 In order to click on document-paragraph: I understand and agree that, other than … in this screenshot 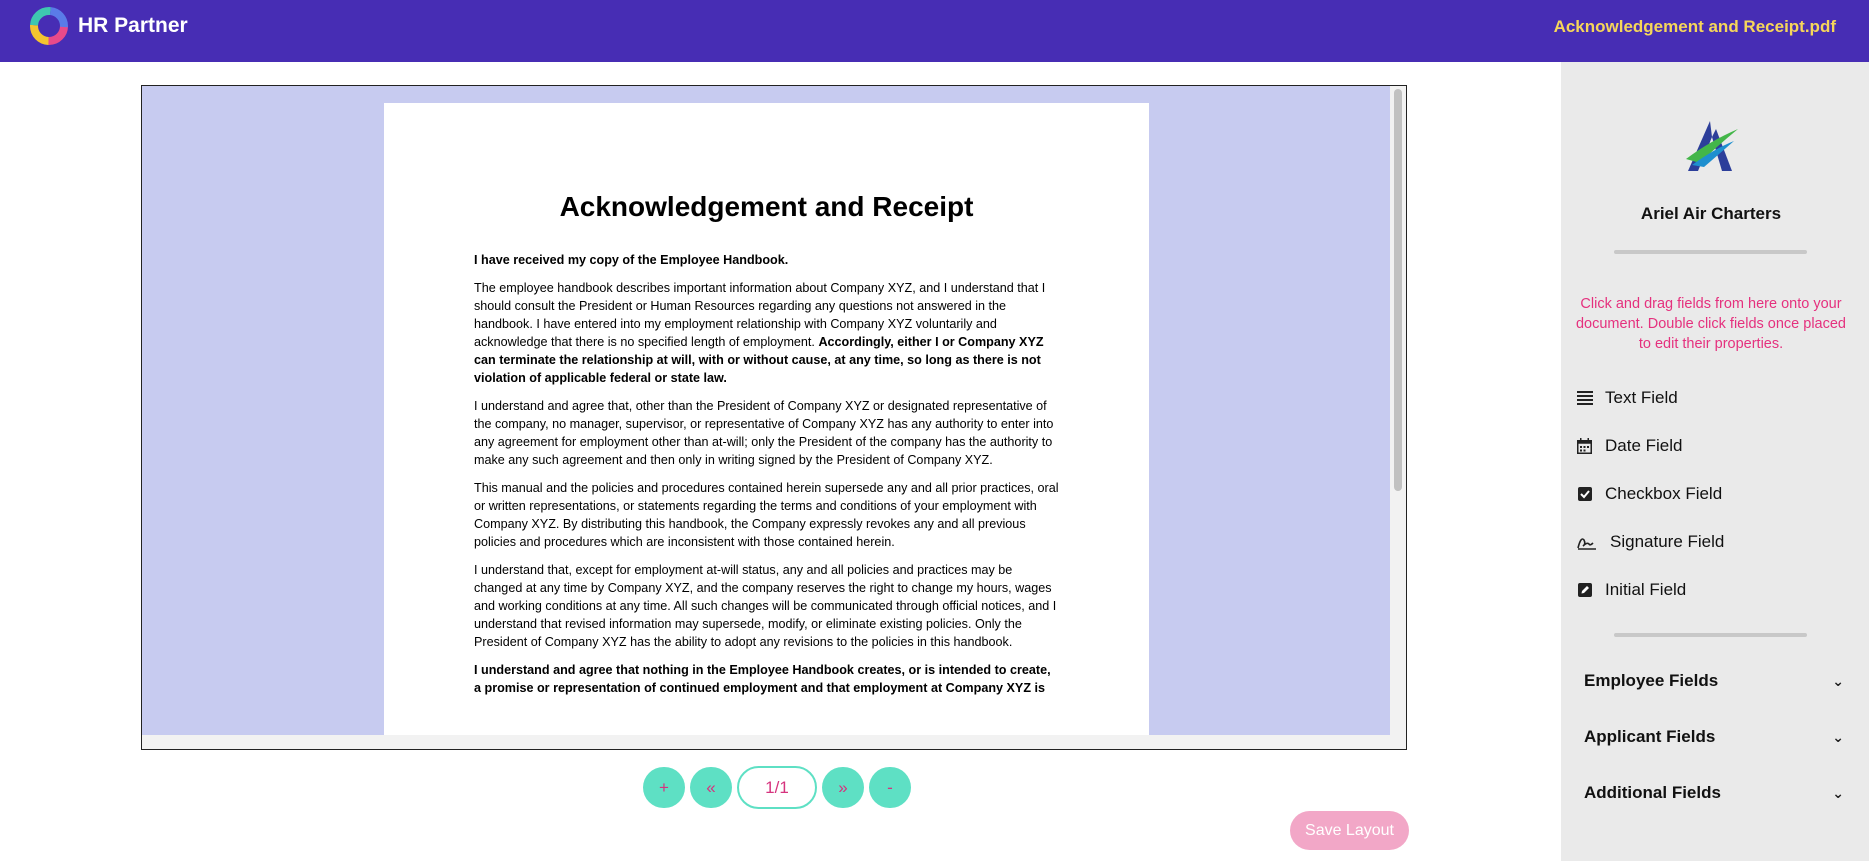, I will do `click(764, 433)`.